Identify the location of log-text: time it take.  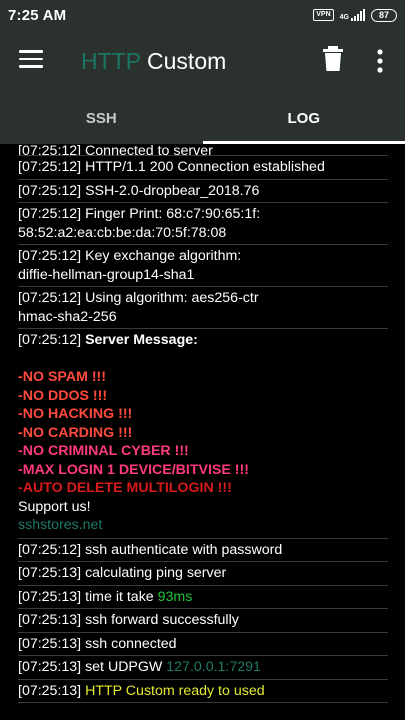
(121, 596).